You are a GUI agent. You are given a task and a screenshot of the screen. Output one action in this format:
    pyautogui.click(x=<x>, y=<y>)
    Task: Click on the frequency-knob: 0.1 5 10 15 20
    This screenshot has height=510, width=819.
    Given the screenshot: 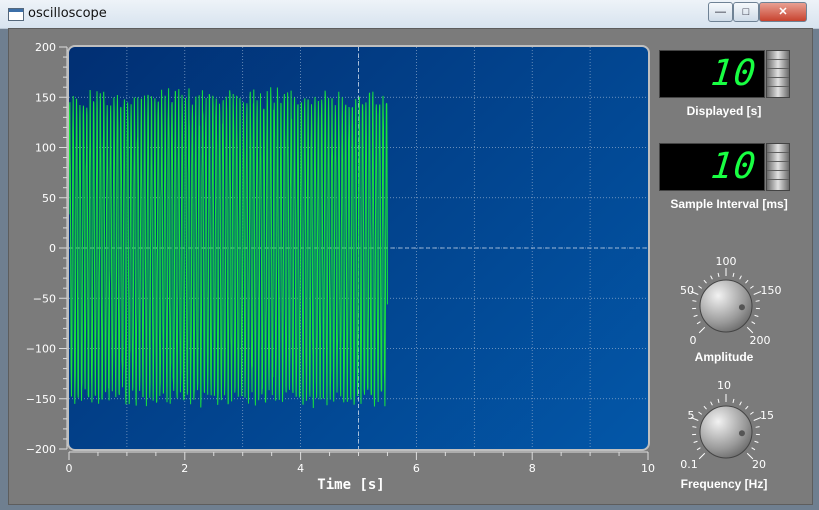 What is the action you would take?
    pyautogui.click(x=726, y=427)
    